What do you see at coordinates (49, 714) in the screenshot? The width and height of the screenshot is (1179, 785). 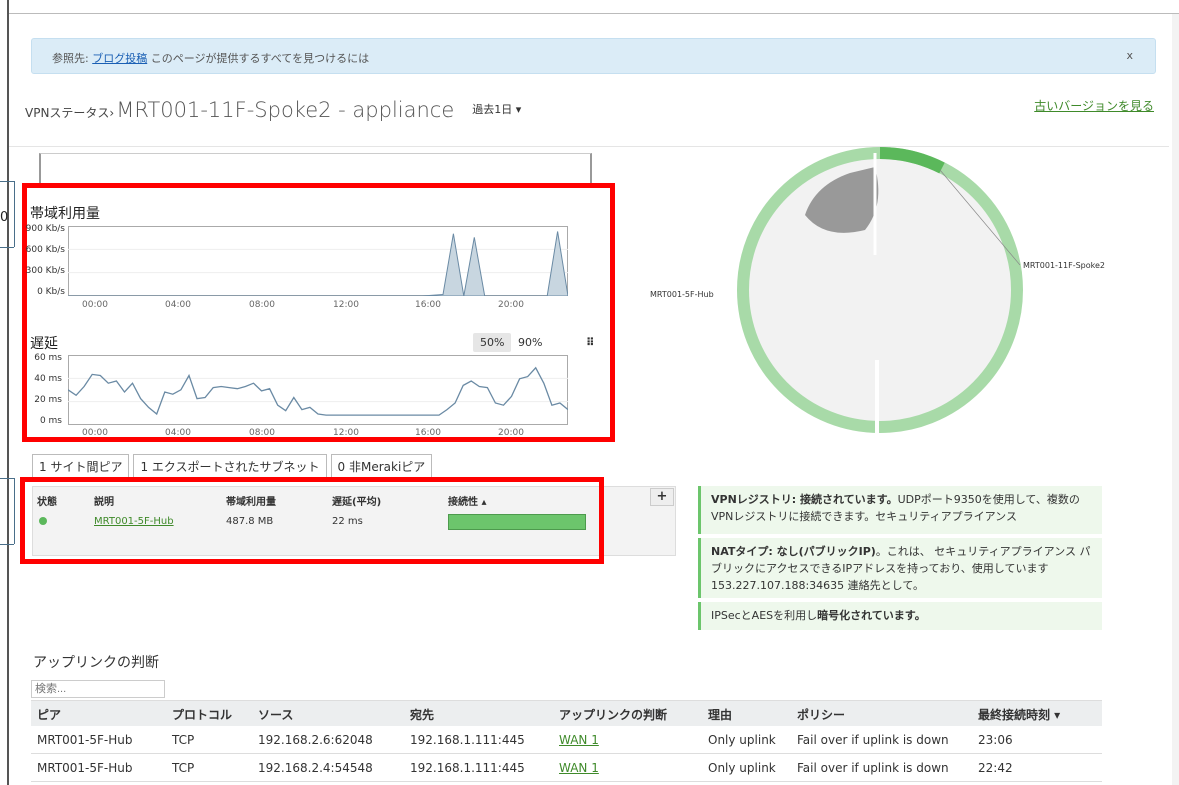 I see `col-peer: ピア` at bounding box center [49, 714].